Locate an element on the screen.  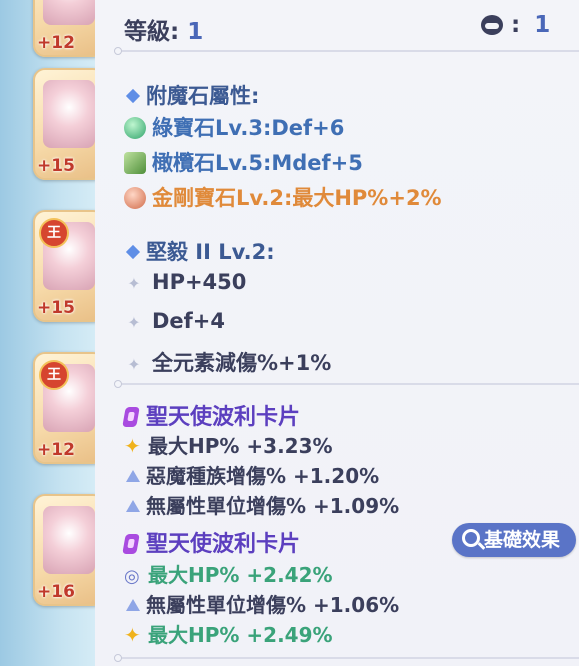
base-effect-button: 基礎效果 is located at coordinates (514, 540).